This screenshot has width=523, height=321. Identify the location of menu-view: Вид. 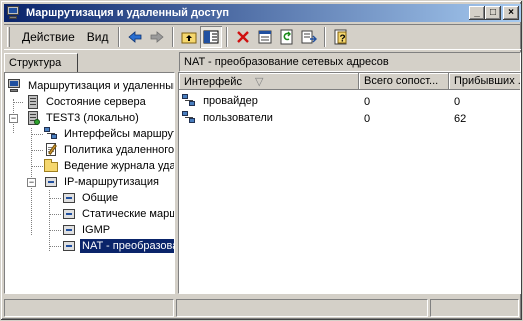
(98, 37).